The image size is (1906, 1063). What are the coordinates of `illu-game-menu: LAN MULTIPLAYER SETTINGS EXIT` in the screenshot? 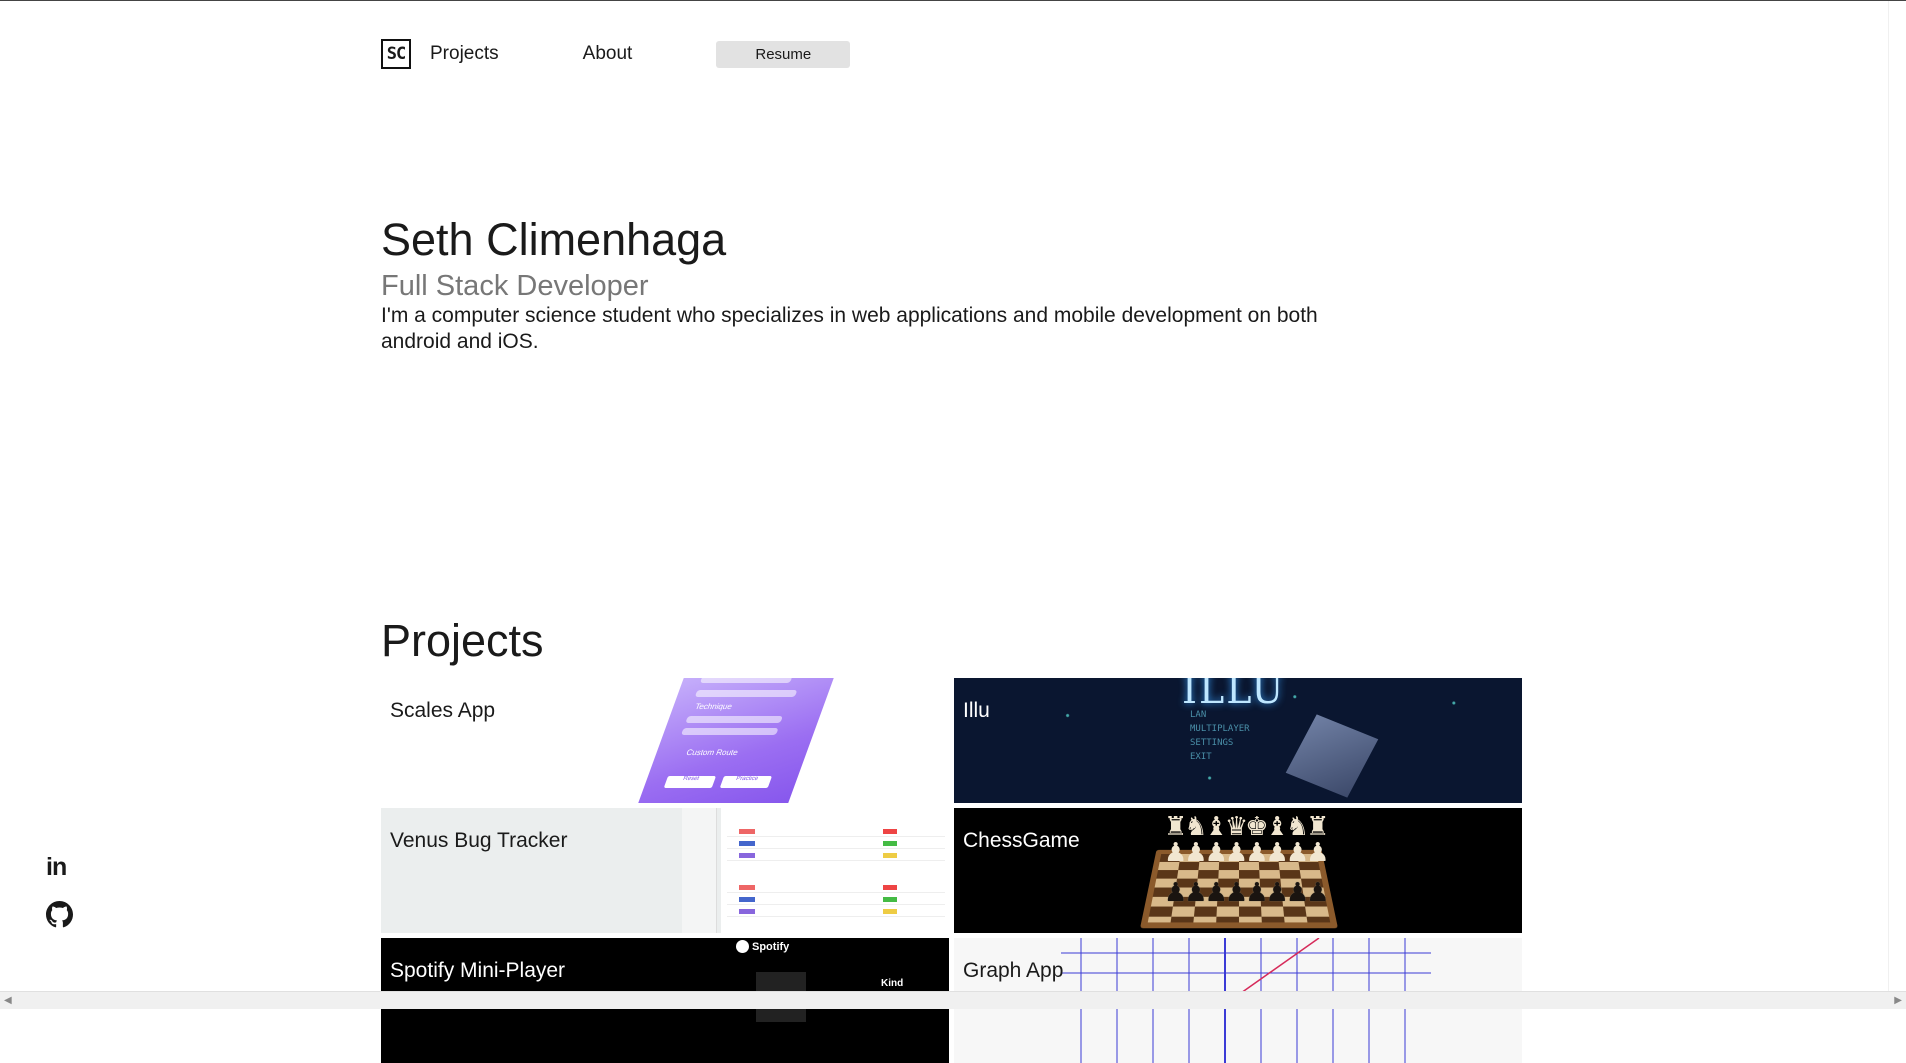 It's located at (1220, 736).